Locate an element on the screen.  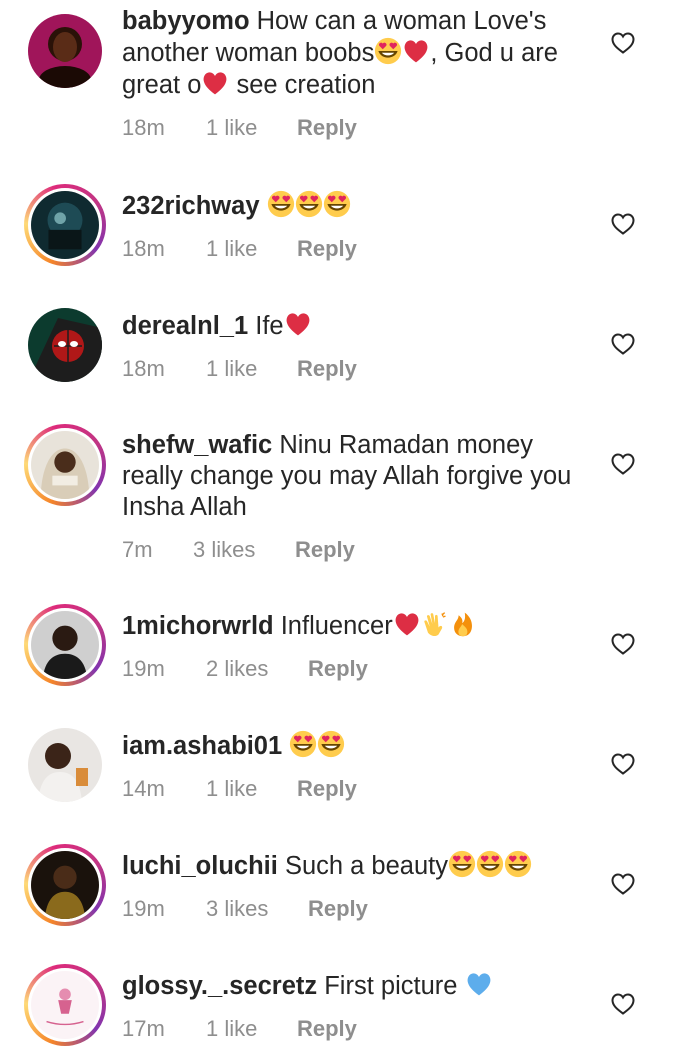
comment-username: shefw_wafic is located at coordinates (197, 445).